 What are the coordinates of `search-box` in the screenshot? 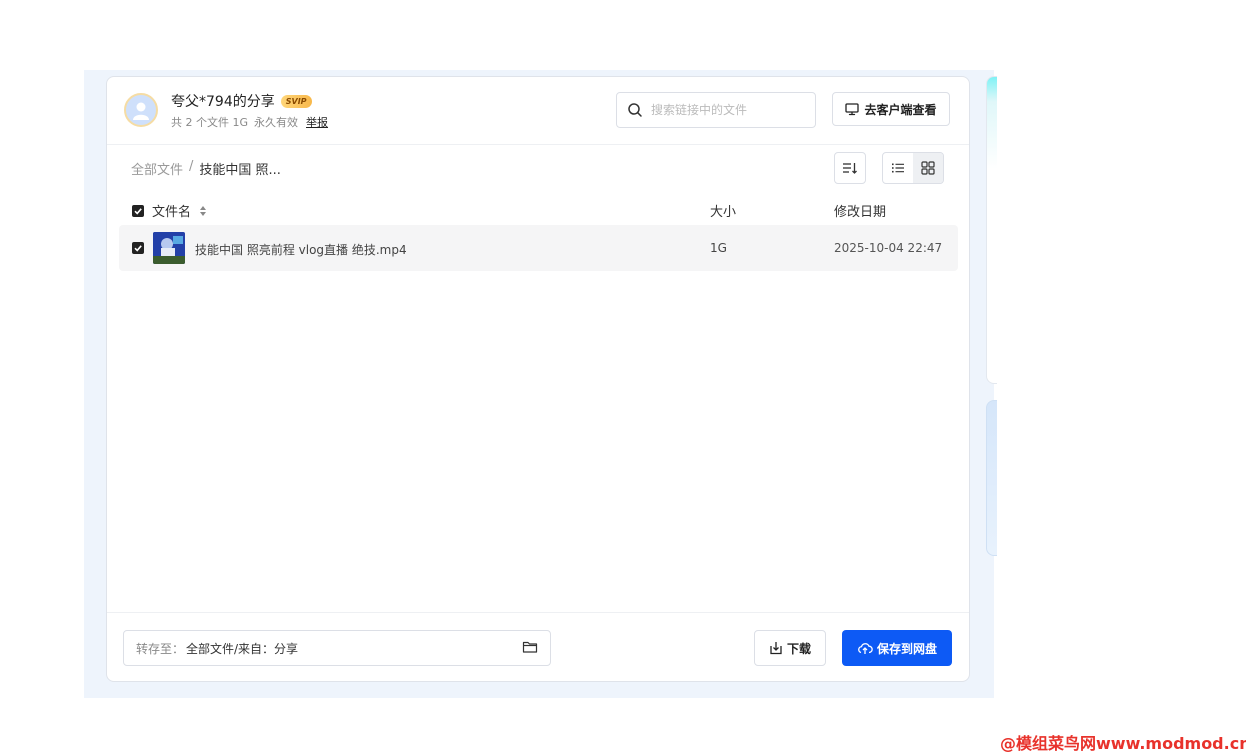 It's located at (716, 110).